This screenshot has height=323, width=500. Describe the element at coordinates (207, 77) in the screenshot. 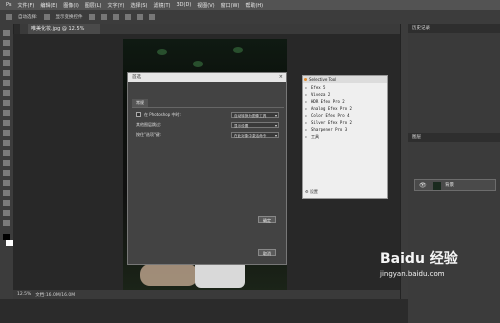

I see `dialog-title: 首选` at that location.